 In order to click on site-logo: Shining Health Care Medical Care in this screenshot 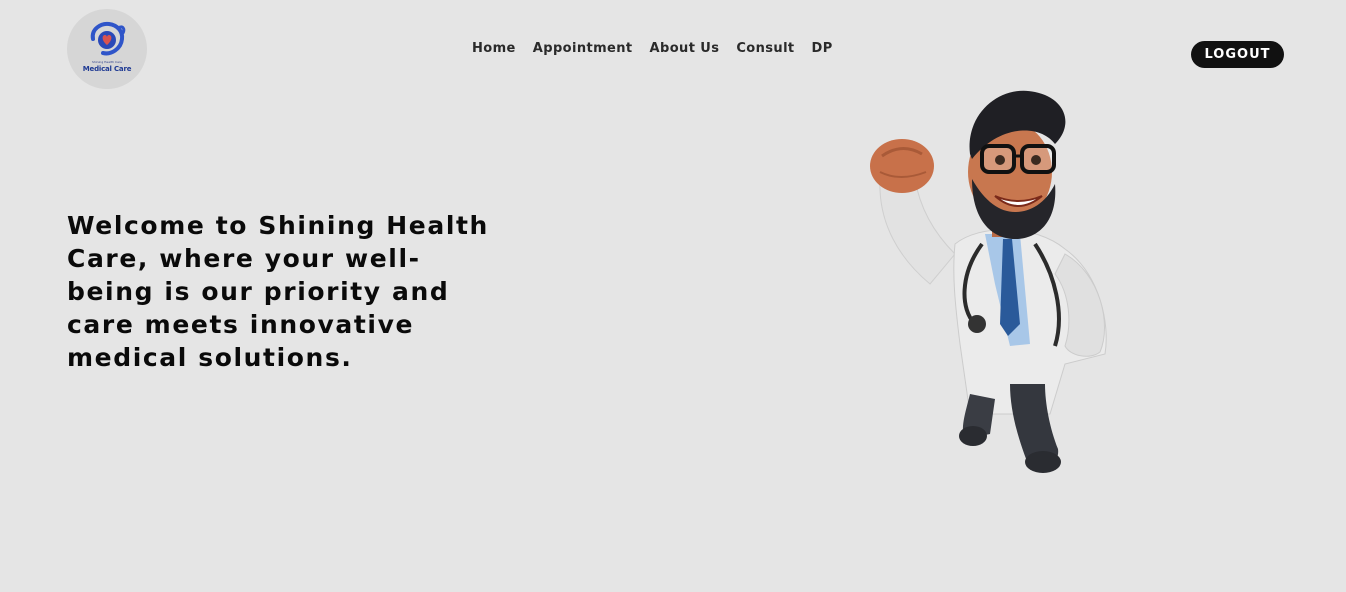, I will do `click(107, 49)`.